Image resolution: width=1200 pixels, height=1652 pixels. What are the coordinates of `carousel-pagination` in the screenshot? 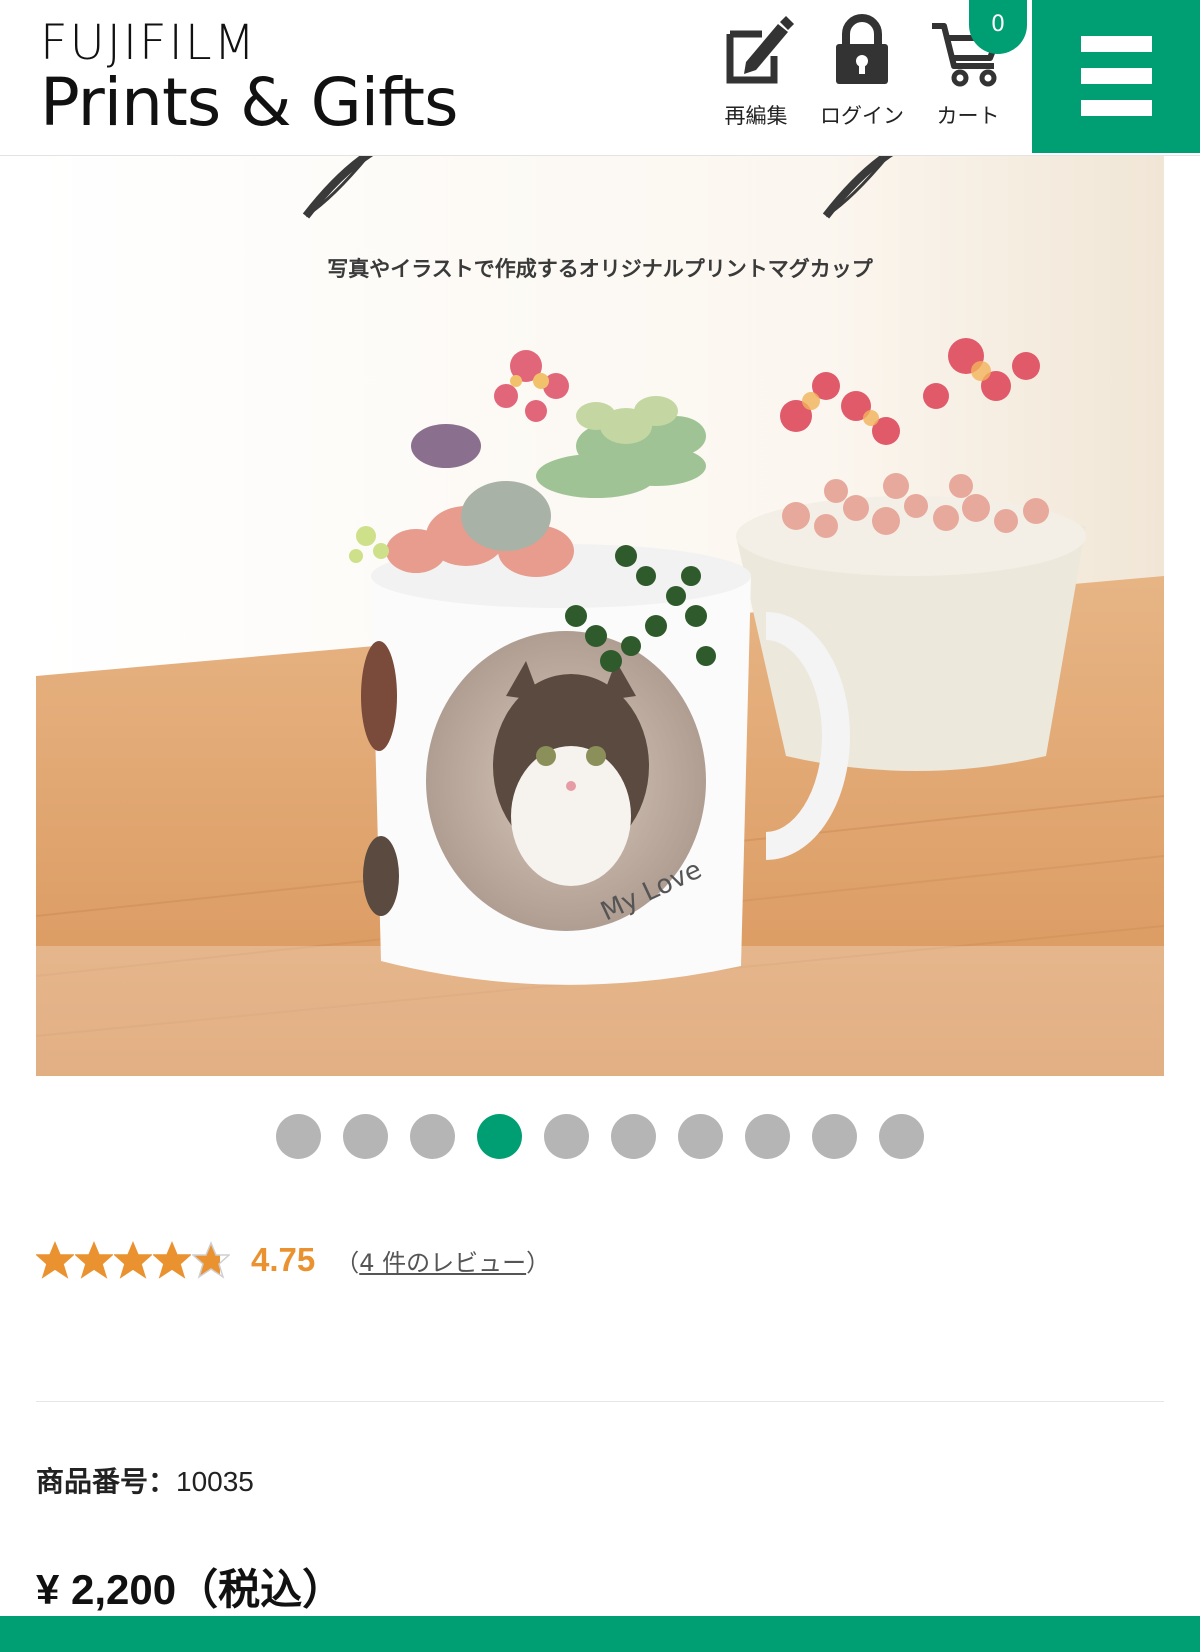 It's located at (600, 1137).